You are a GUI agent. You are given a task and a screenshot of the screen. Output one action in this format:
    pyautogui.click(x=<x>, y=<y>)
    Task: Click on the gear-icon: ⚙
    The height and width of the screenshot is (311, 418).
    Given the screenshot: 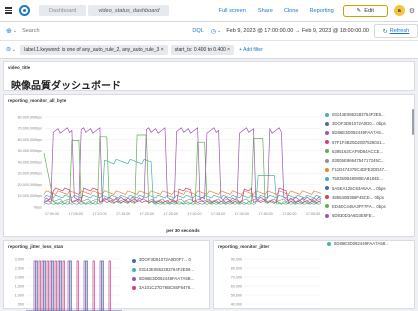 What is the action you would take?
    pyautogui.click(x=412, y=11)
    